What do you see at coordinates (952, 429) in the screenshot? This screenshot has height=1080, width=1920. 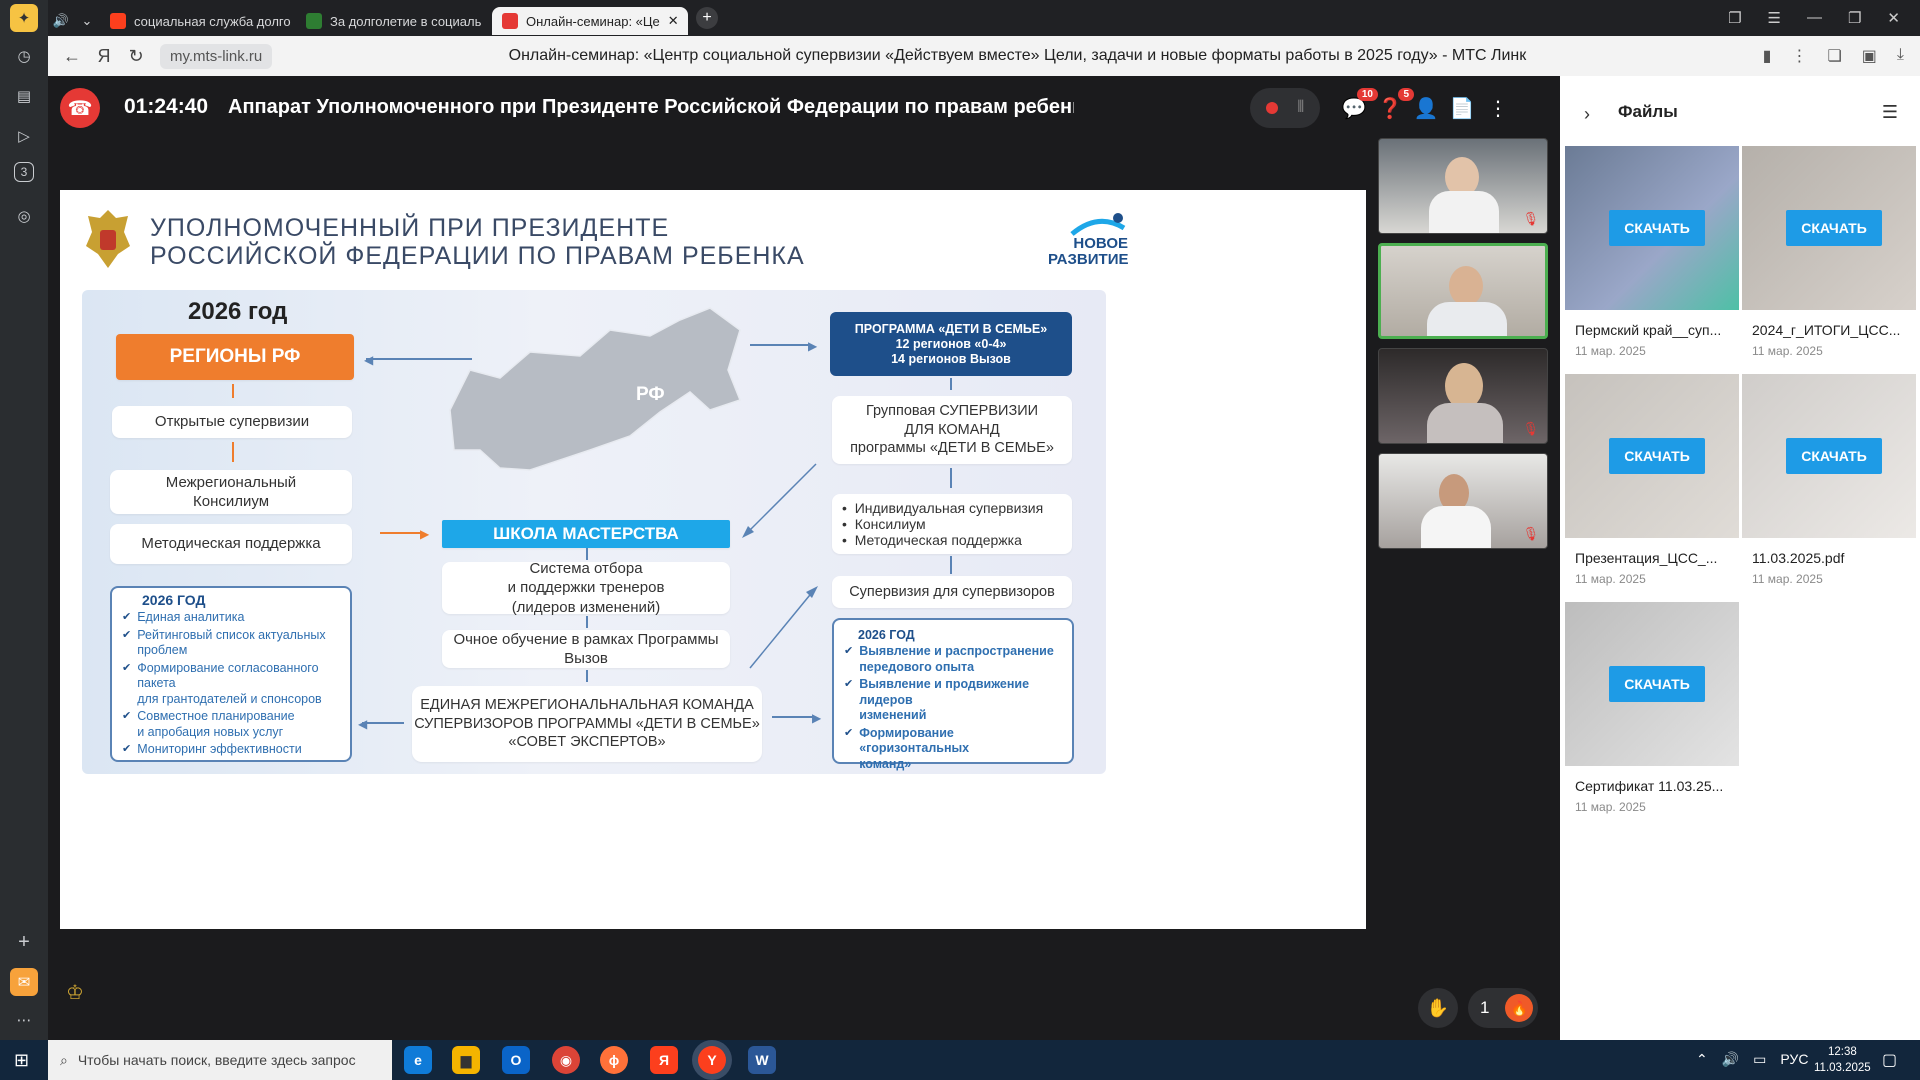 I see `group-line2: ДЛЯ КОМАНД` at bounding box center [952, 429].